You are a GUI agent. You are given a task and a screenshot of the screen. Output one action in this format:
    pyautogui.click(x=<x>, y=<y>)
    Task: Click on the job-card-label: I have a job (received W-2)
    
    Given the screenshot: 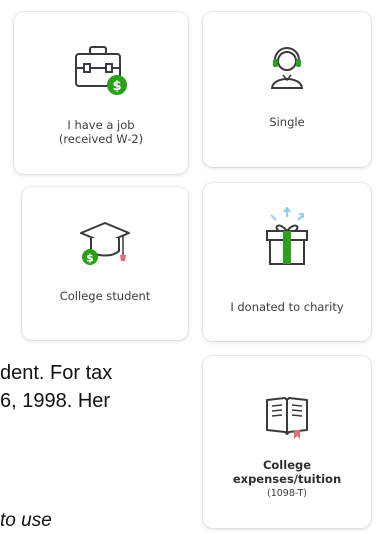 What is the action you would take?
    pyautogui.click(x=101, y=132)
    